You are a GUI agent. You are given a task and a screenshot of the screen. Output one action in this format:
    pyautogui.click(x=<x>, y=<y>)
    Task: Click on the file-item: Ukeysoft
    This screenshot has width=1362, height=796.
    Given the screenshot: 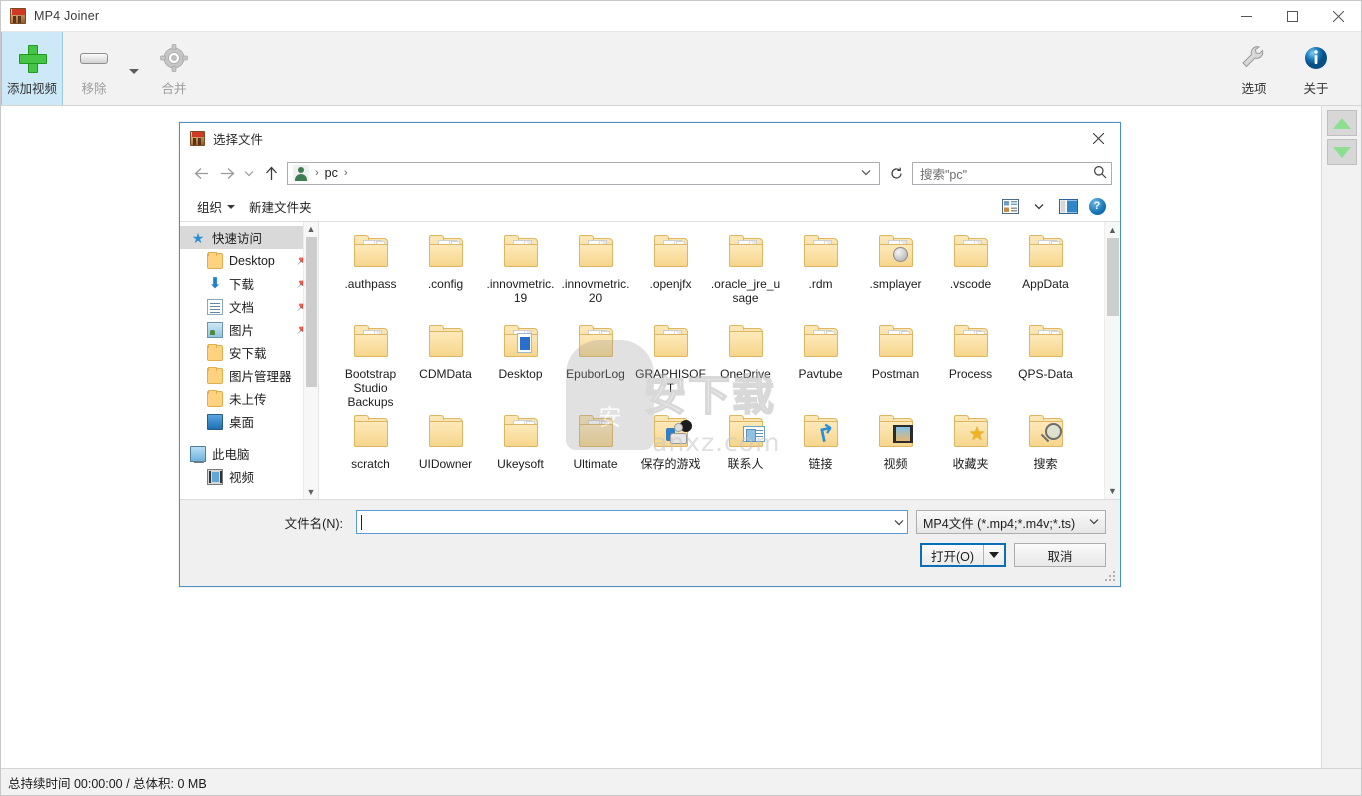 What is the action you would take?
    pyautogui.click(x=520, y=454)
    